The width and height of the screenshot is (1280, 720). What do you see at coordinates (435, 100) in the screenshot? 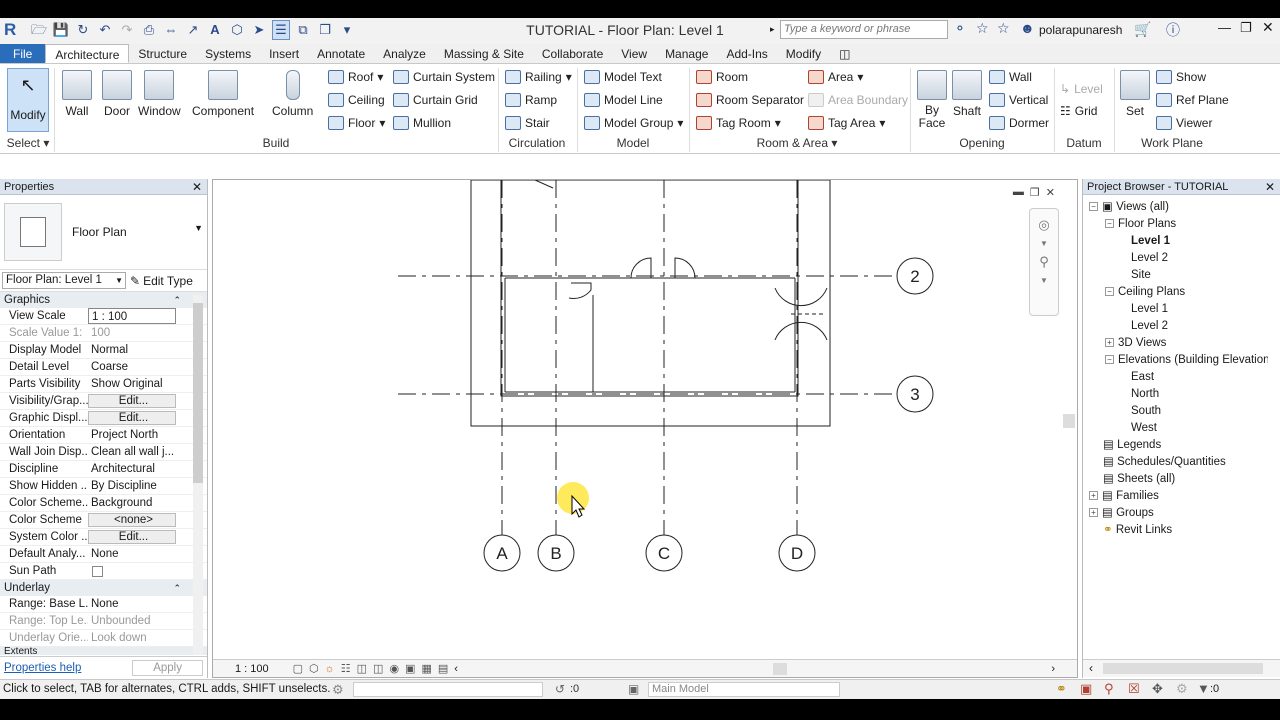
I see `curtain-grid-button: Curtain Grid` at bounding box center [435, 100].